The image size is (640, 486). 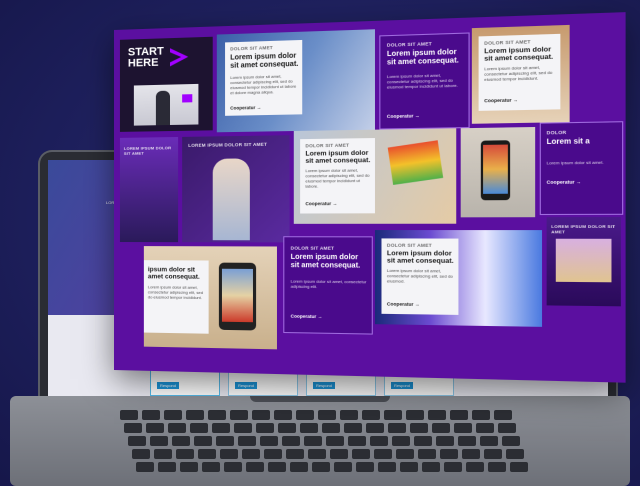 I want to click on tablet-banner-tile: LOREM IPSUM DOLOR SIT AMET, so click(x=584, y=261).